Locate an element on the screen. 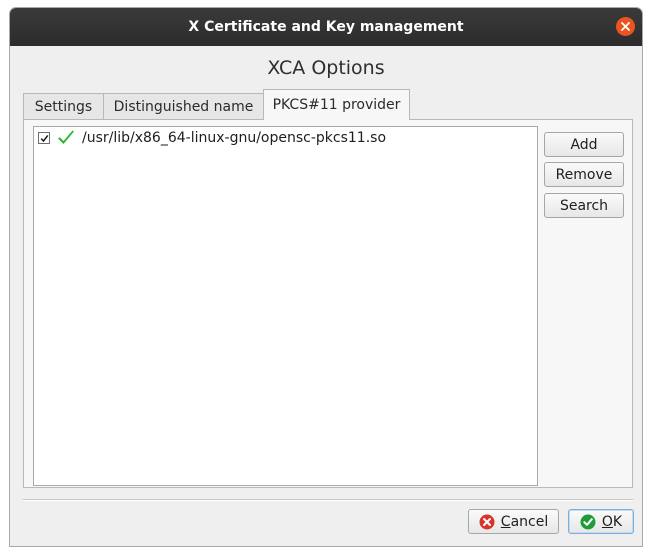 The width and height of the screenshot is (655, 555). tab-pkcs11-provider: PKCS#11 provider is located at coordinates (336, 104).